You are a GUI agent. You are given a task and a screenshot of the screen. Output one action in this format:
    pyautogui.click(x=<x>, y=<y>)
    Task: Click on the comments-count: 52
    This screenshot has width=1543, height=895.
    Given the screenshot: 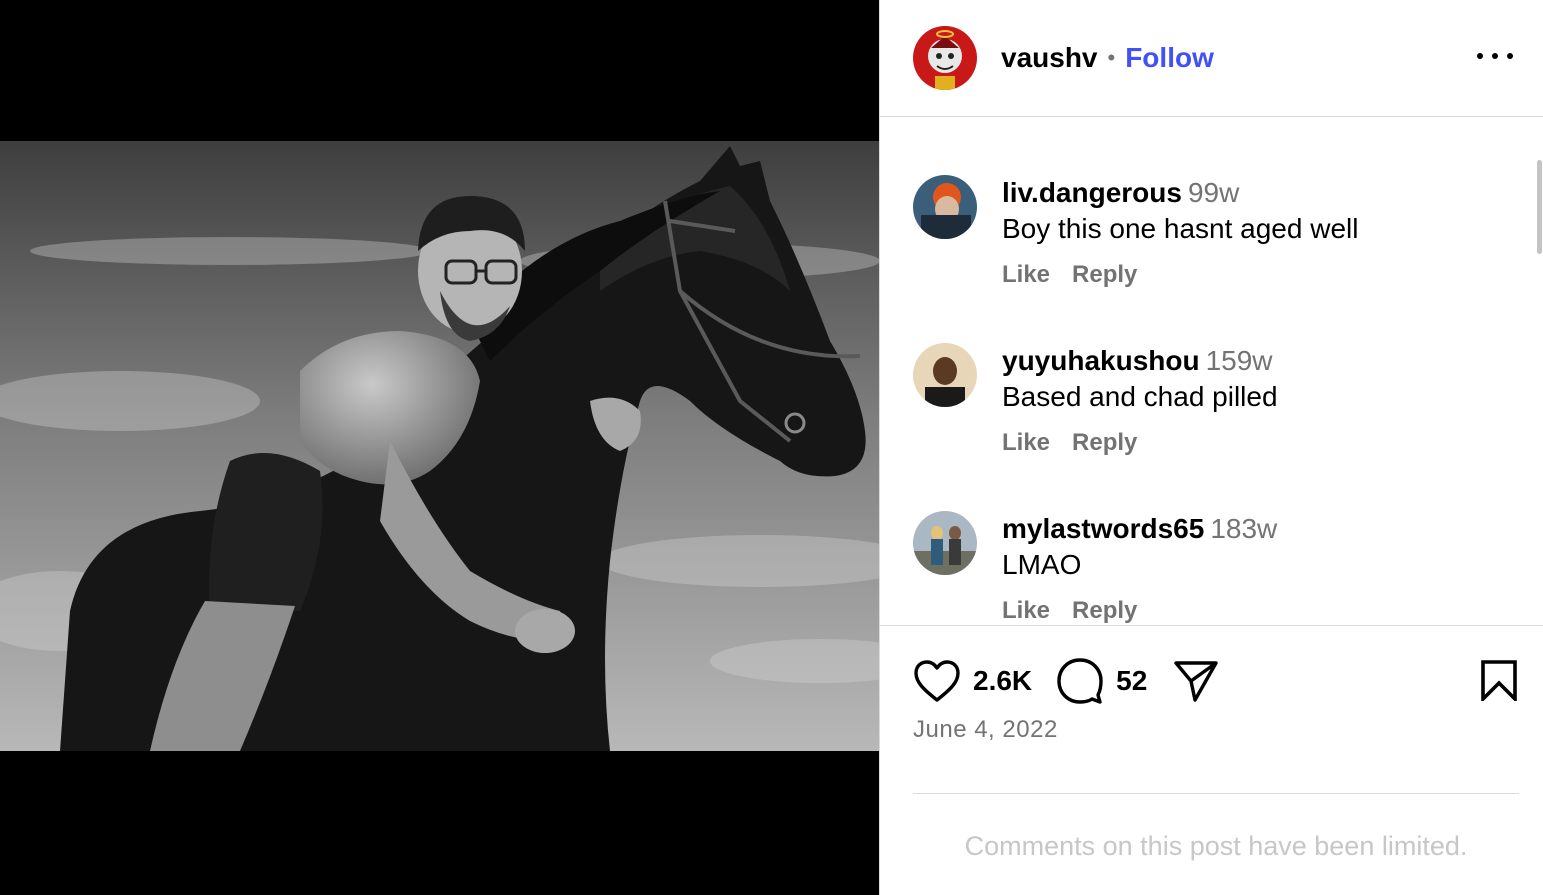 What is the action you would take?
    pyautogui.click(x=1131, y=681)
    